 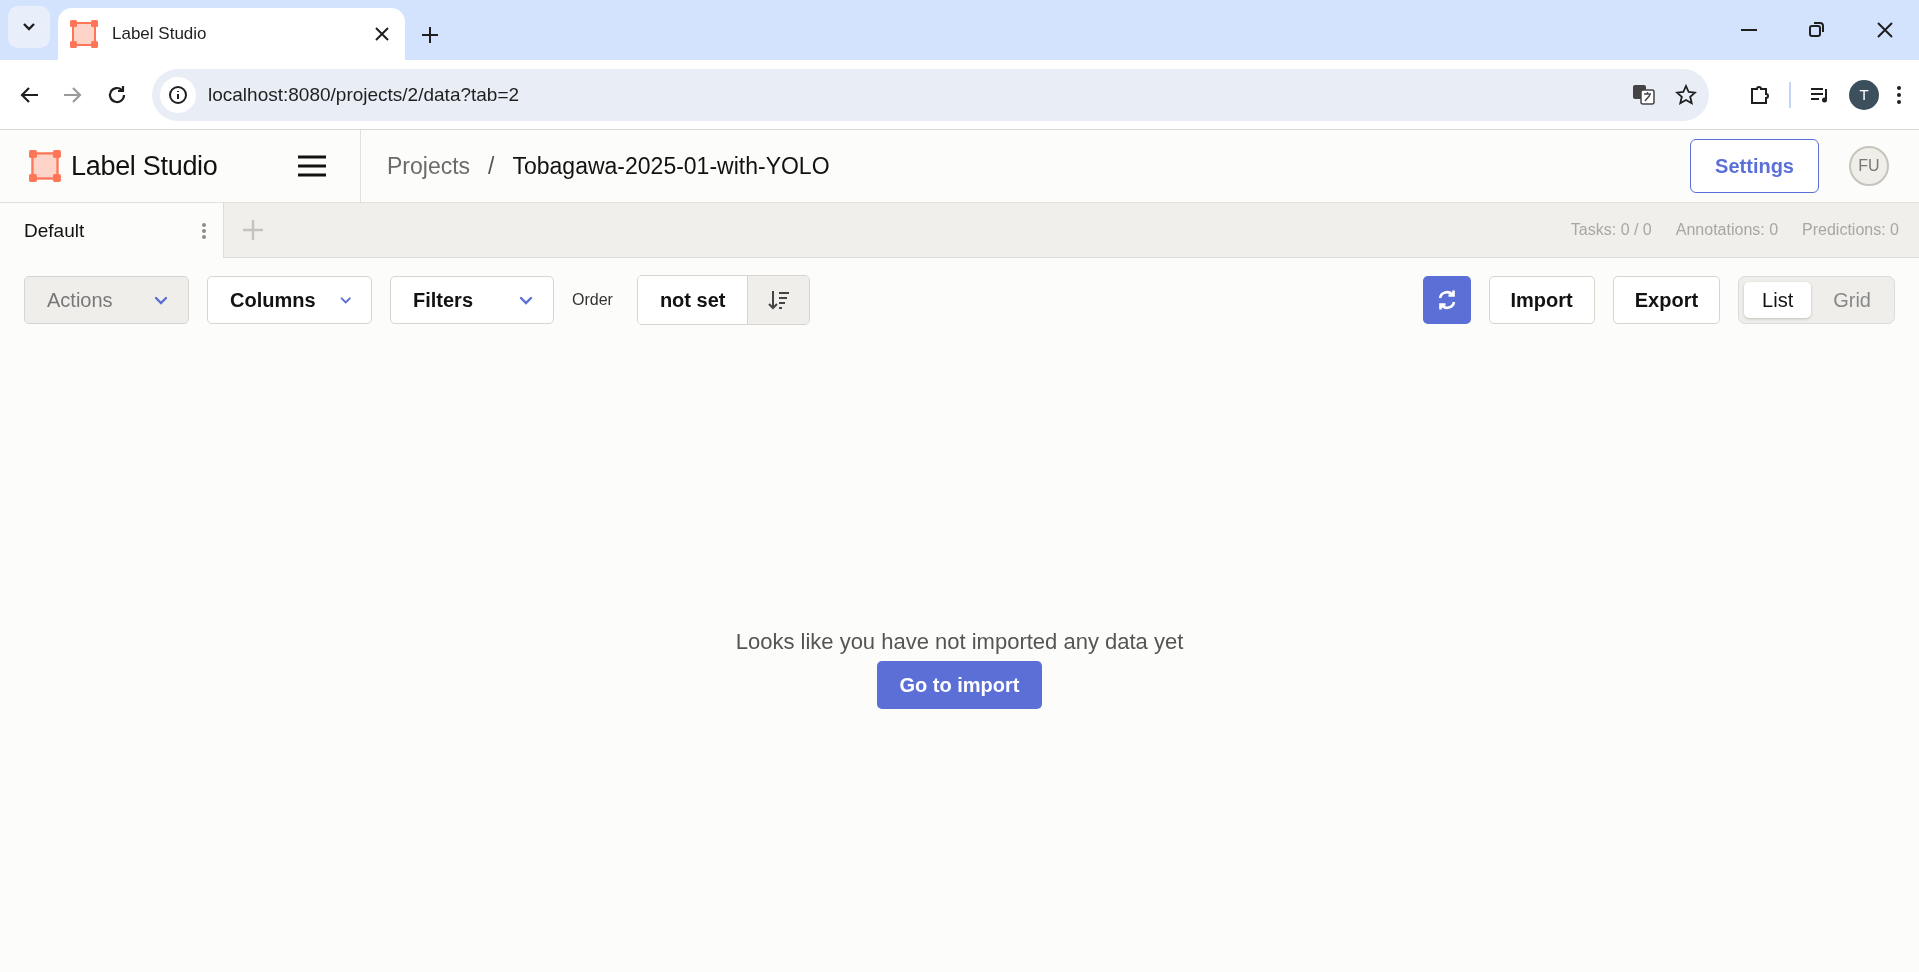 I want to click on go-to-import-button: Go to import, so click(x=959, y=685).